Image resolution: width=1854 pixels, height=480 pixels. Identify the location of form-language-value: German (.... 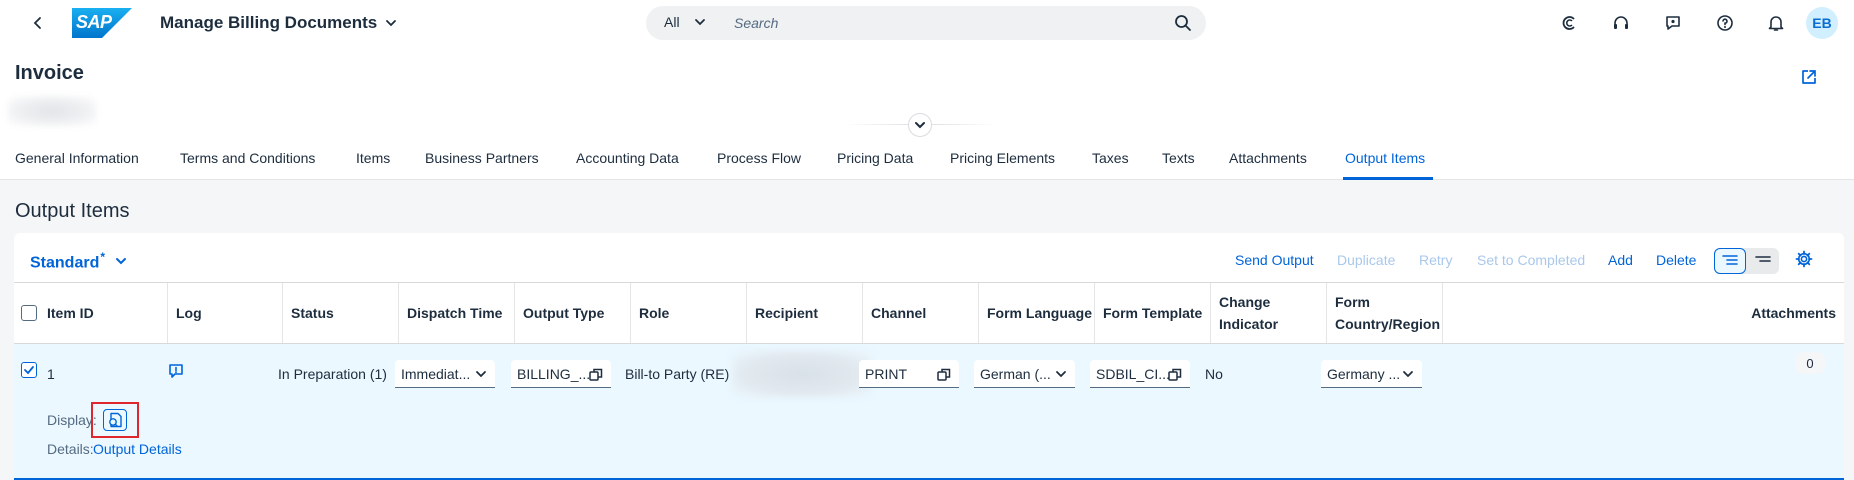
(1015, 373).